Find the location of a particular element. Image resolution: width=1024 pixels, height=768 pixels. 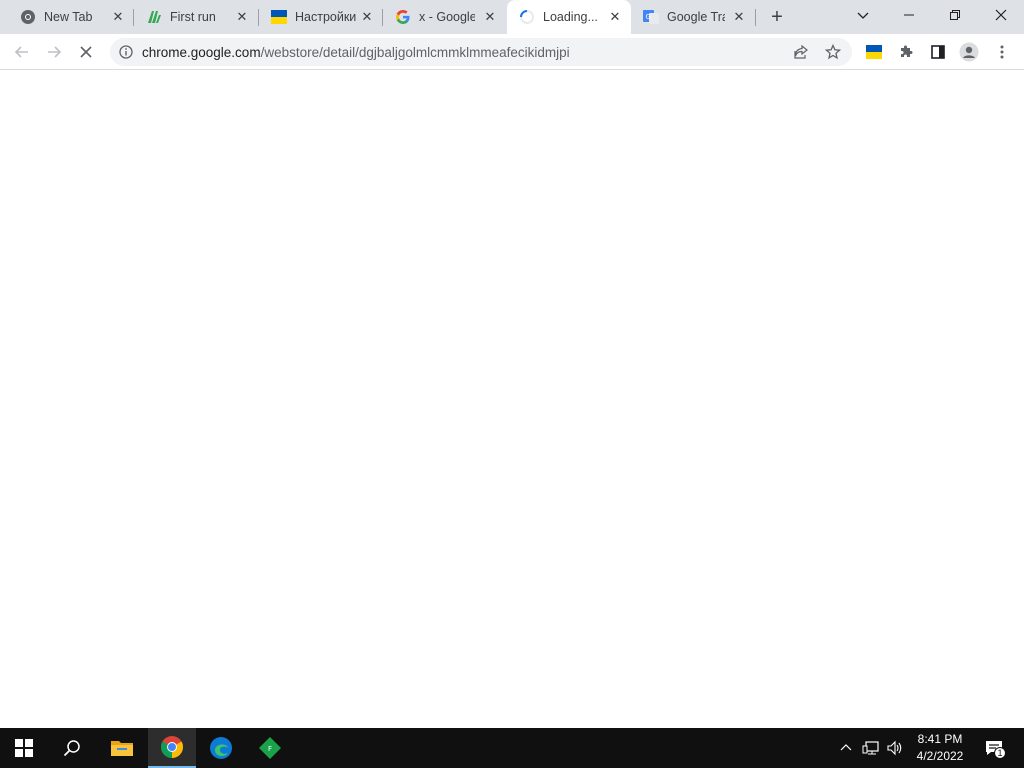

svg-text: F is located at coordinates (270, 749).